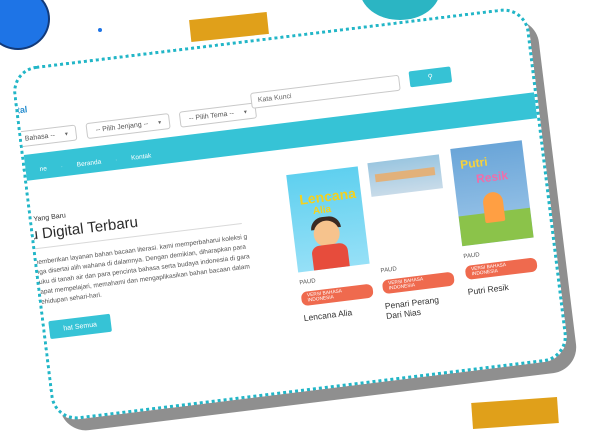 This screenshot has height=434, width=594. Describe the element at coordinates (325, 91) in the screenshot. I see `search-input: Kata Kunci` at that location.